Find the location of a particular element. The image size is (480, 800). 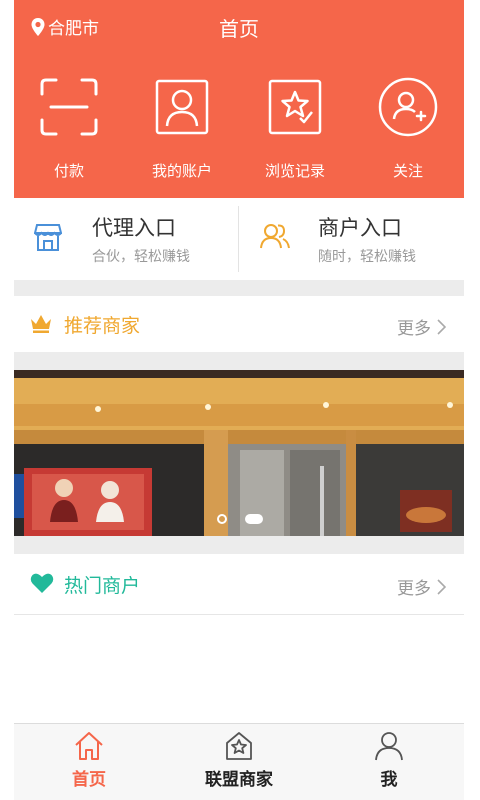

pay-button: 付款 is located at coordinates (69, 131).